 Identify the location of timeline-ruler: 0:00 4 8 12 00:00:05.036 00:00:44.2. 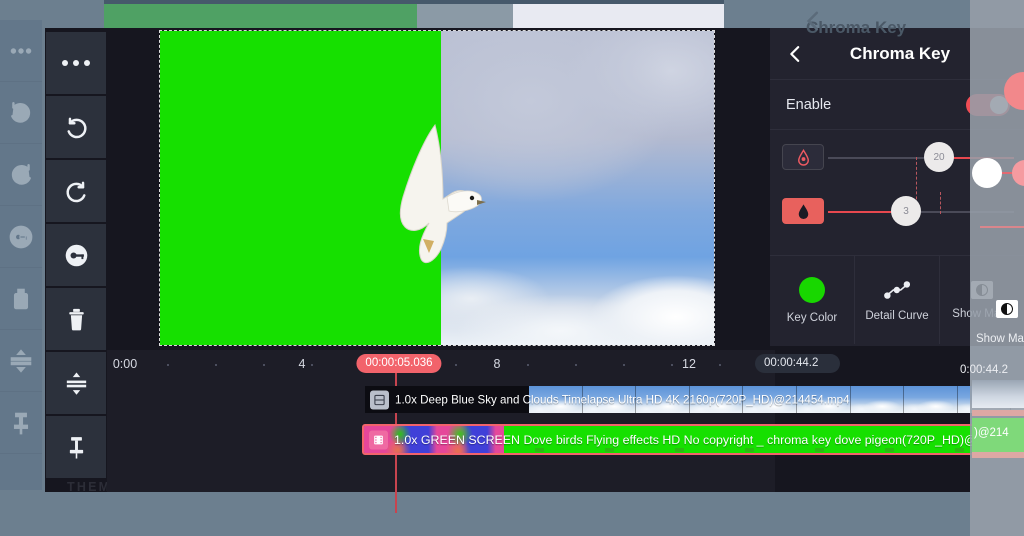
(473, 364).